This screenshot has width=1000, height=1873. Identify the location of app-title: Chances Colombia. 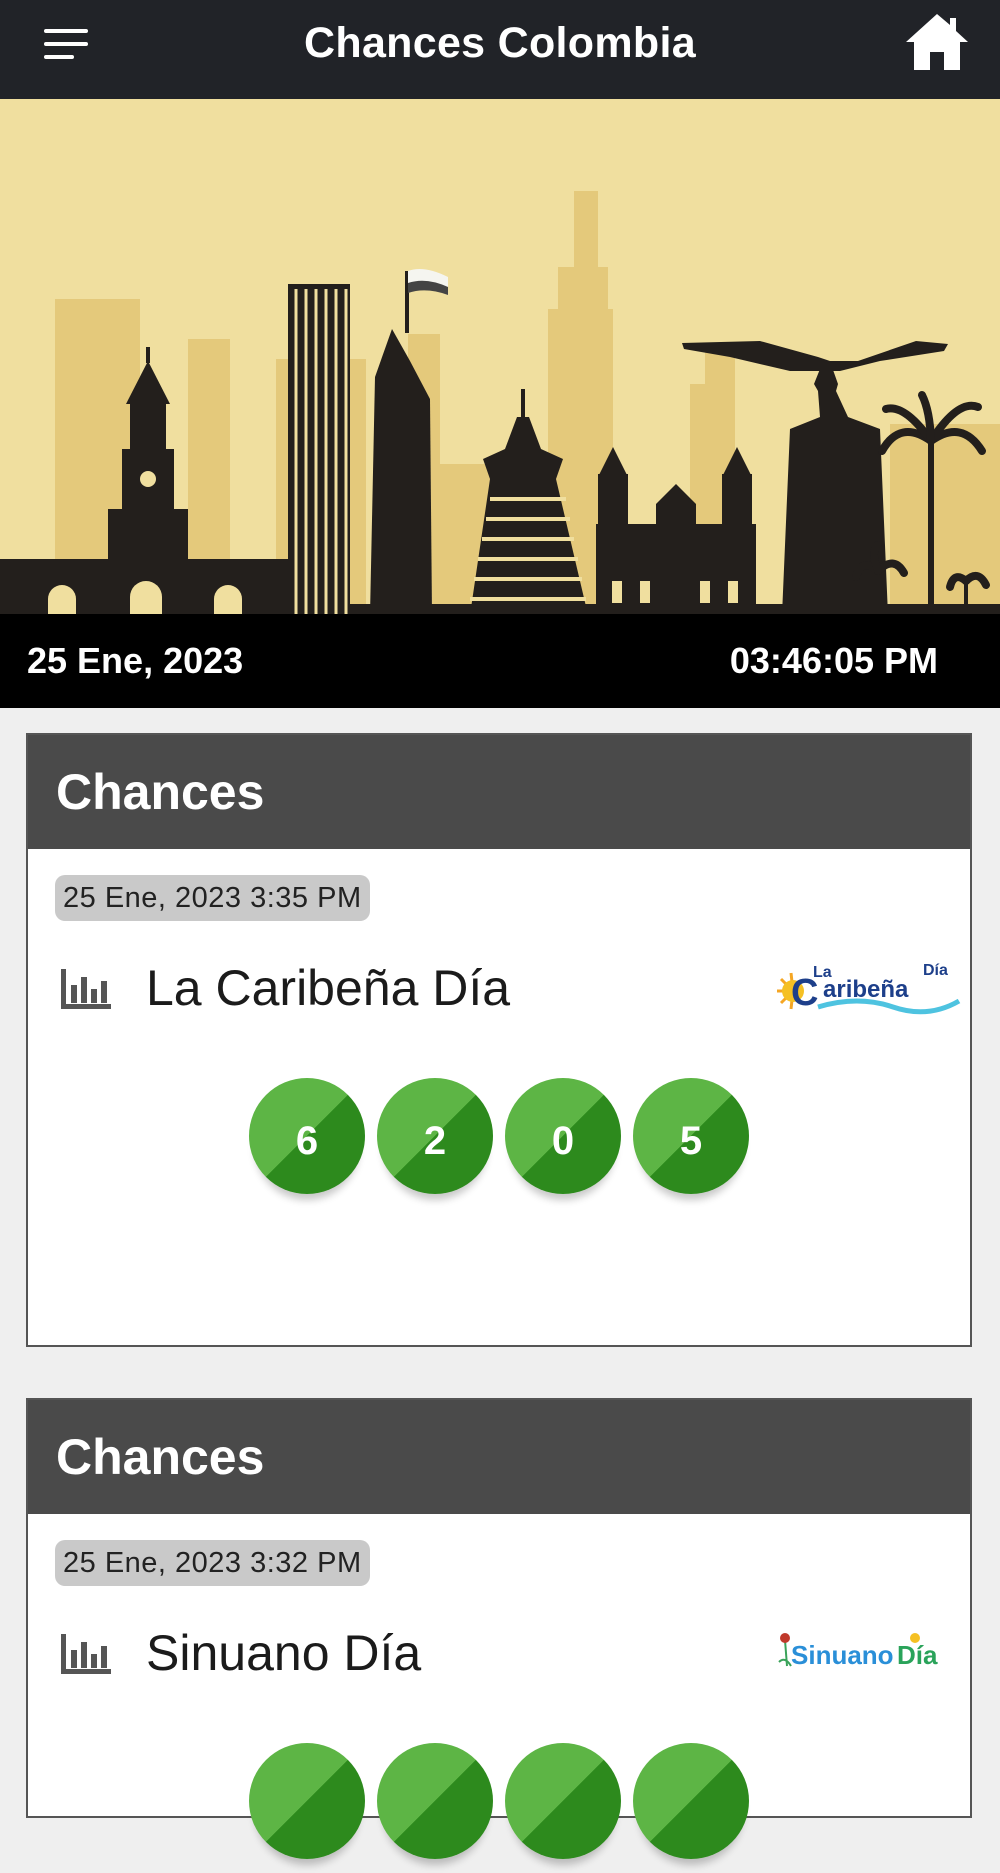
(500, 43).